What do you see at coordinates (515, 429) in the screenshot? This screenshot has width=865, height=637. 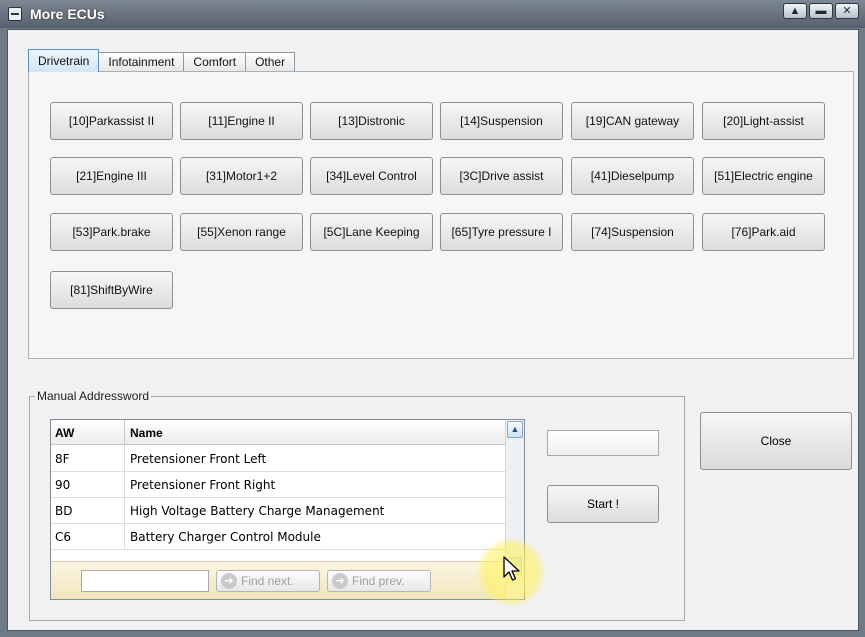 I see `chevron-up-icon: ▲` at bounding box center [515, 429].